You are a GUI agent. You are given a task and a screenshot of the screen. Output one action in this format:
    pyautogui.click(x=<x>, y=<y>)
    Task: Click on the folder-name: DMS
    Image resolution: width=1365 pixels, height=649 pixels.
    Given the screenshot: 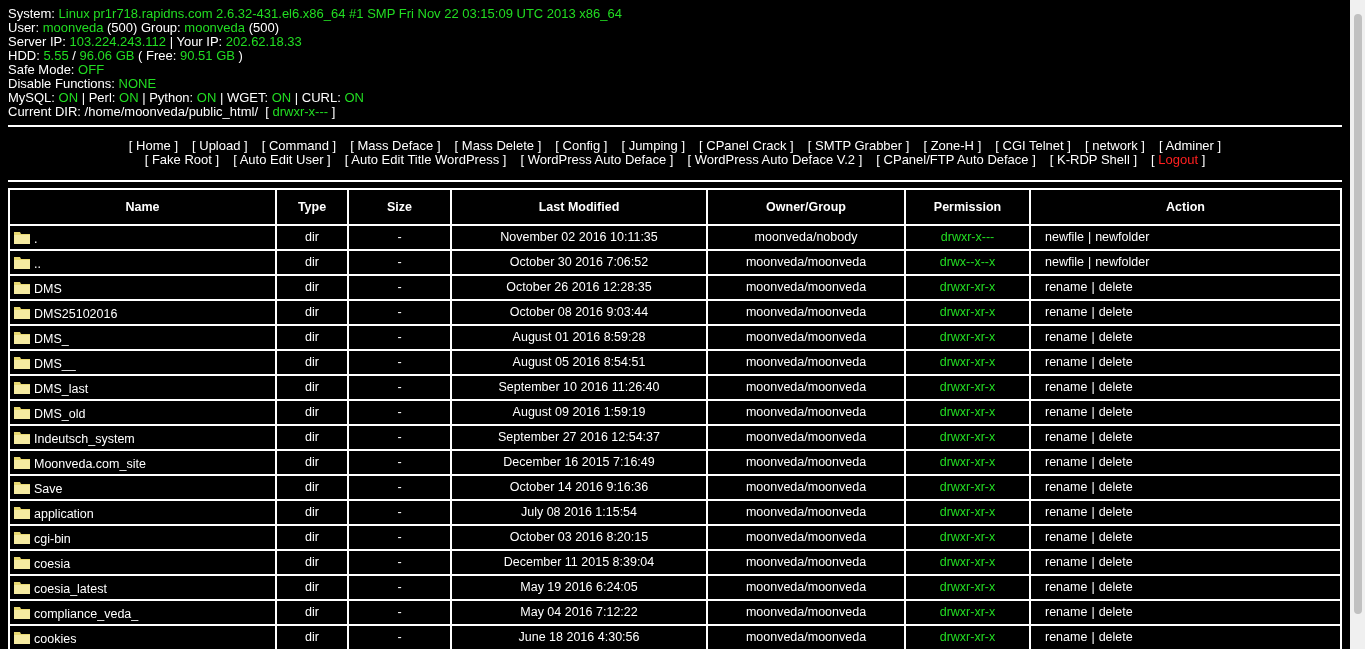 What is the action you would take?
    pyautogui.click(x=48, y=287)
    